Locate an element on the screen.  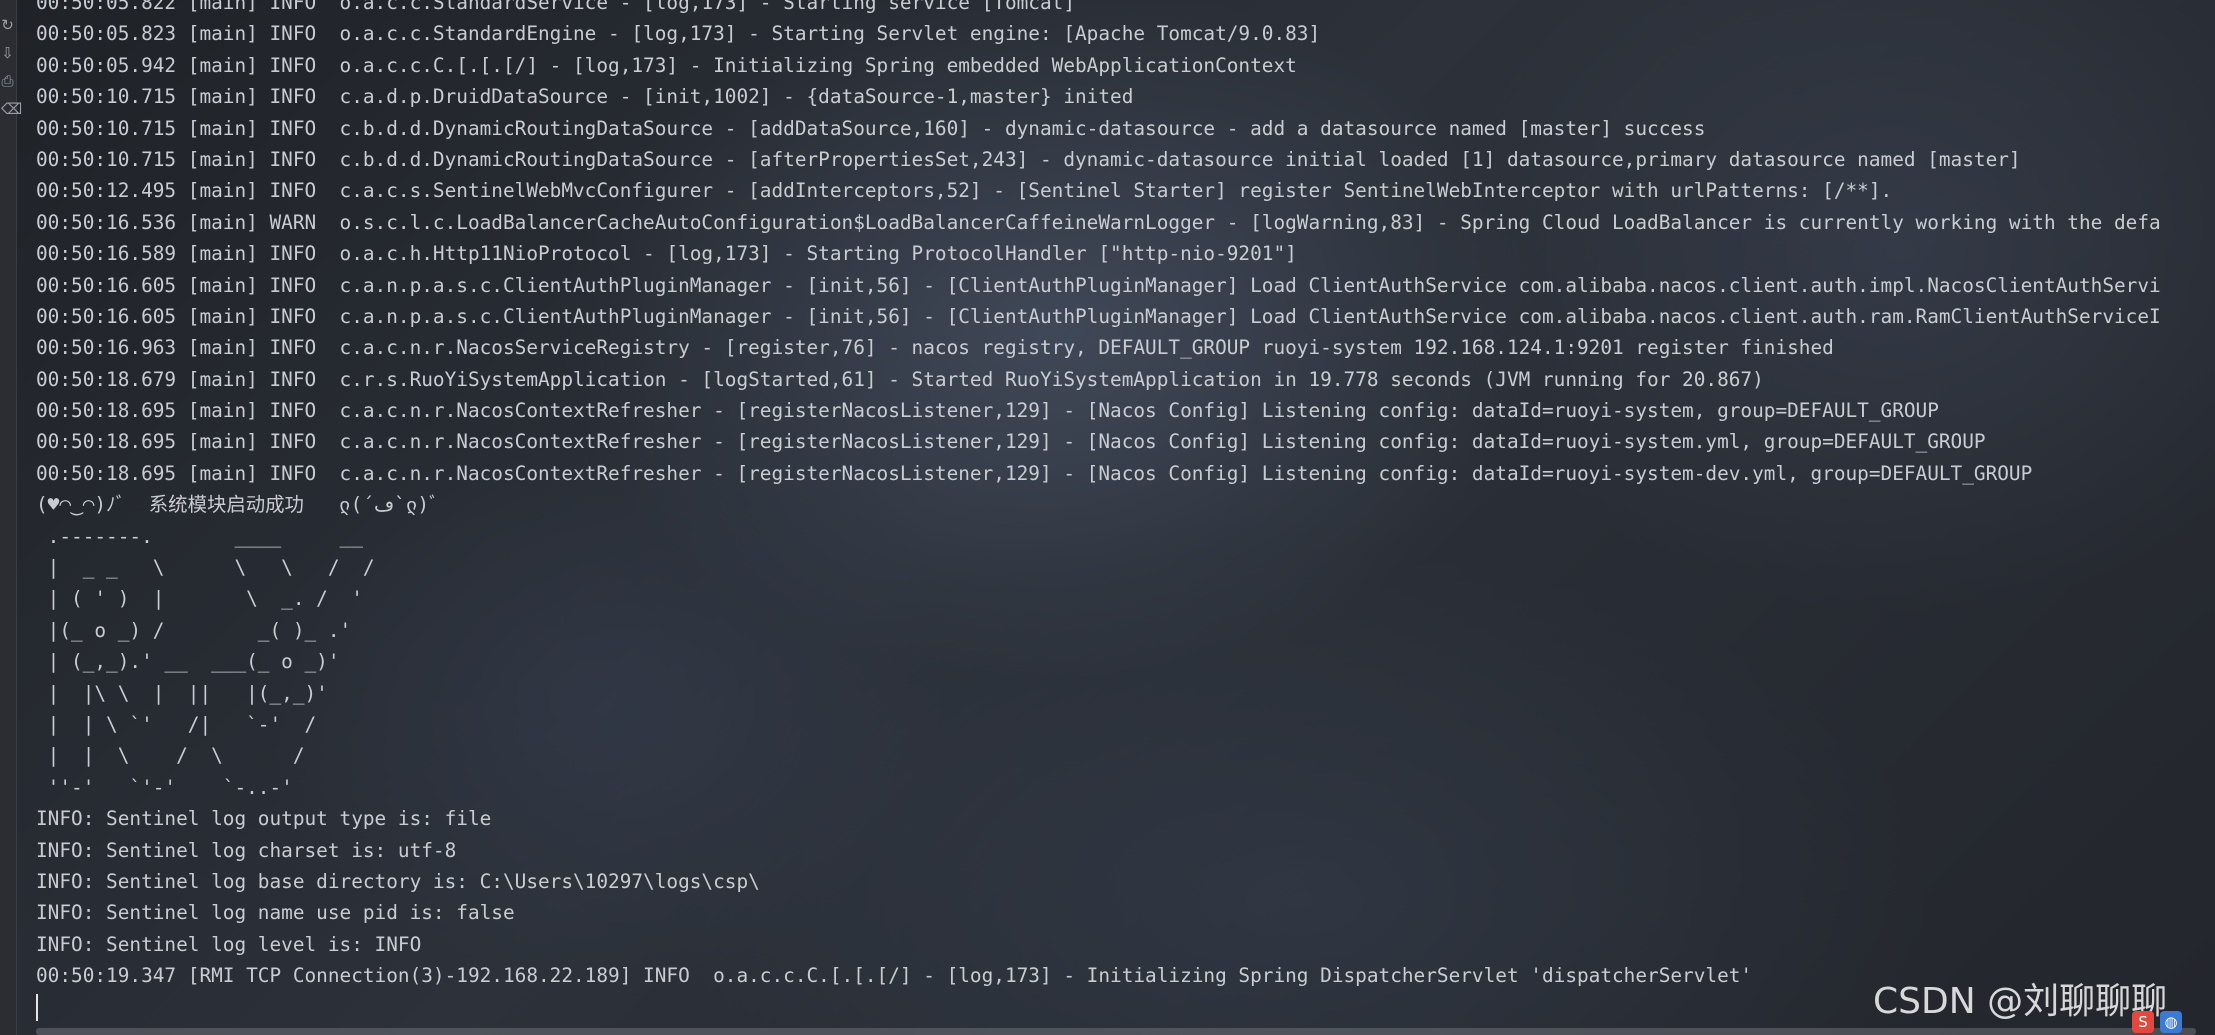
console-line: INFO: Sentinel log level is: INFO is located at coordinates (229, 944).